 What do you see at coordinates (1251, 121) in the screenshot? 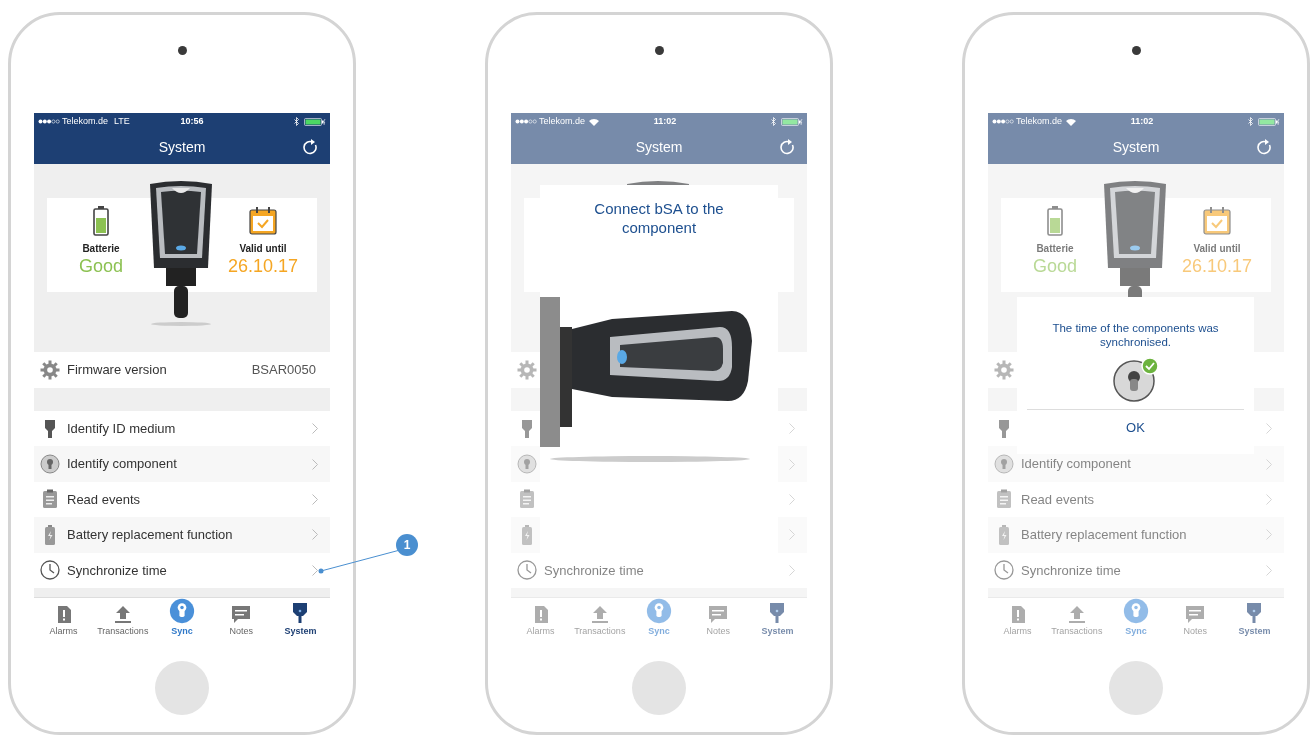
I see `bluetooth-icon` at bounding box center [1251, 121].